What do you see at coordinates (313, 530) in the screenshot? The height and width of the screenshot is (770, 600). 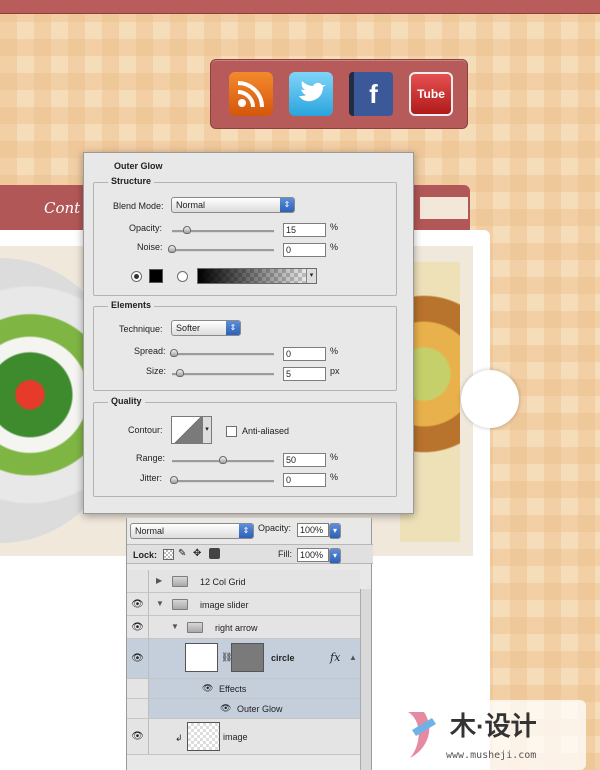 I see `layer-opacity-field: 100%` at bounding box center [313, 530].